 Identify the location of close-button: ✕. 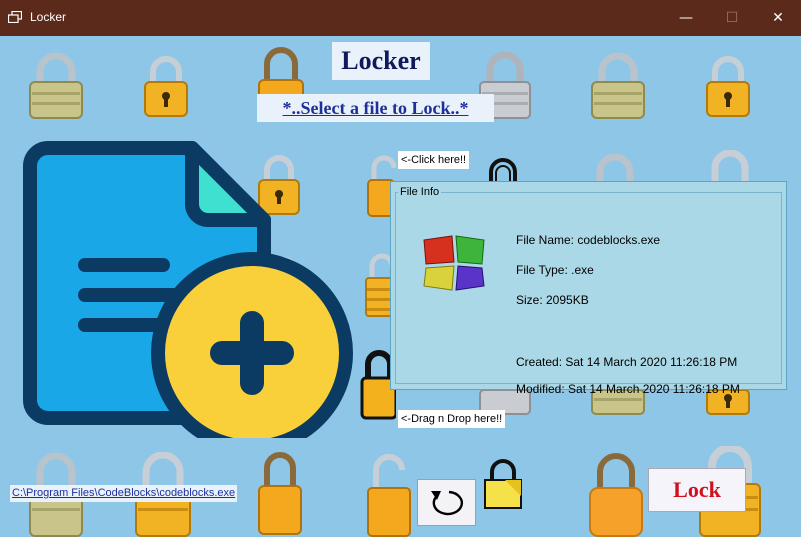
(778, 18).